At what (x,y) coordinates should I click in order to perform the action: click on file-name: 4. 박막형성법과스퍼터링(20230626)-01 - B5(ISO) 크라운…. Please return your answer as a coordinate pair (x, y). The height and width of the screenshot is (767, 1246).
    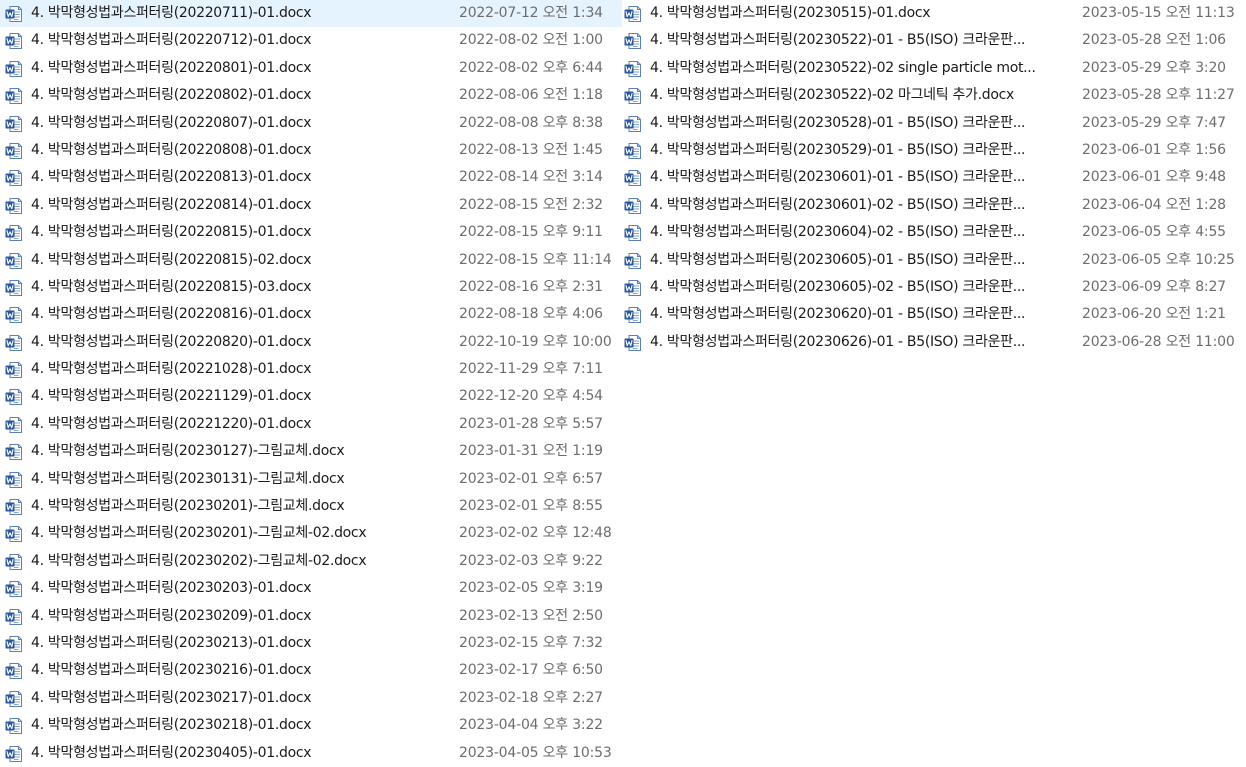
    Looking at the image, I should click on (838, 341).